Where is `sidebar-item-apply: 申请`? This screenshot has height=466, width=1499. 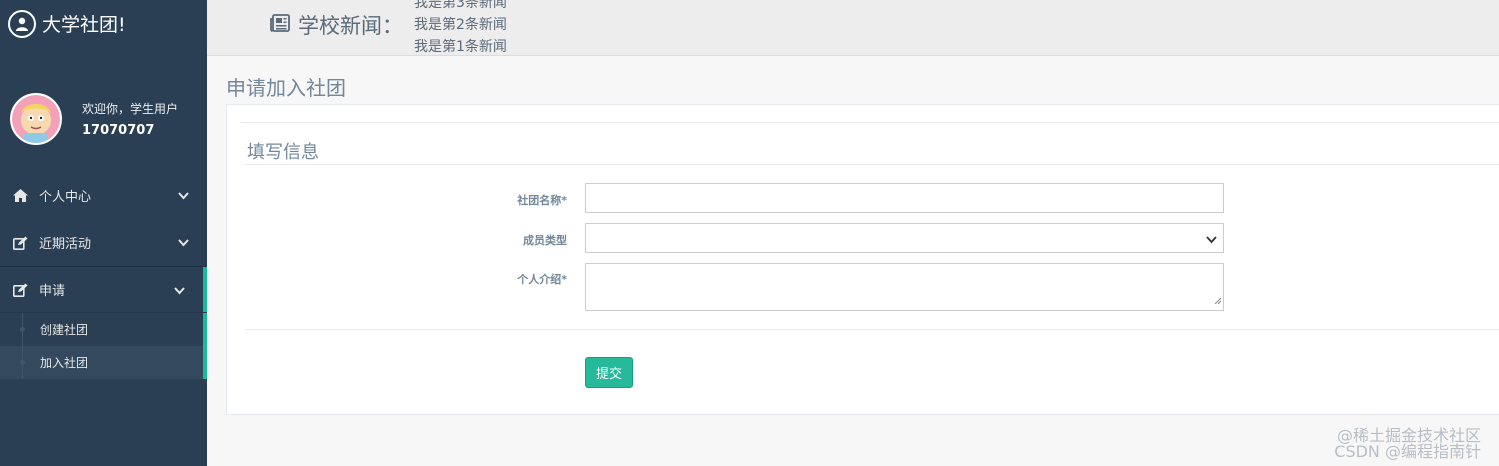
sidebar-item-apply: 申请 is located at coordinates (103, 289).